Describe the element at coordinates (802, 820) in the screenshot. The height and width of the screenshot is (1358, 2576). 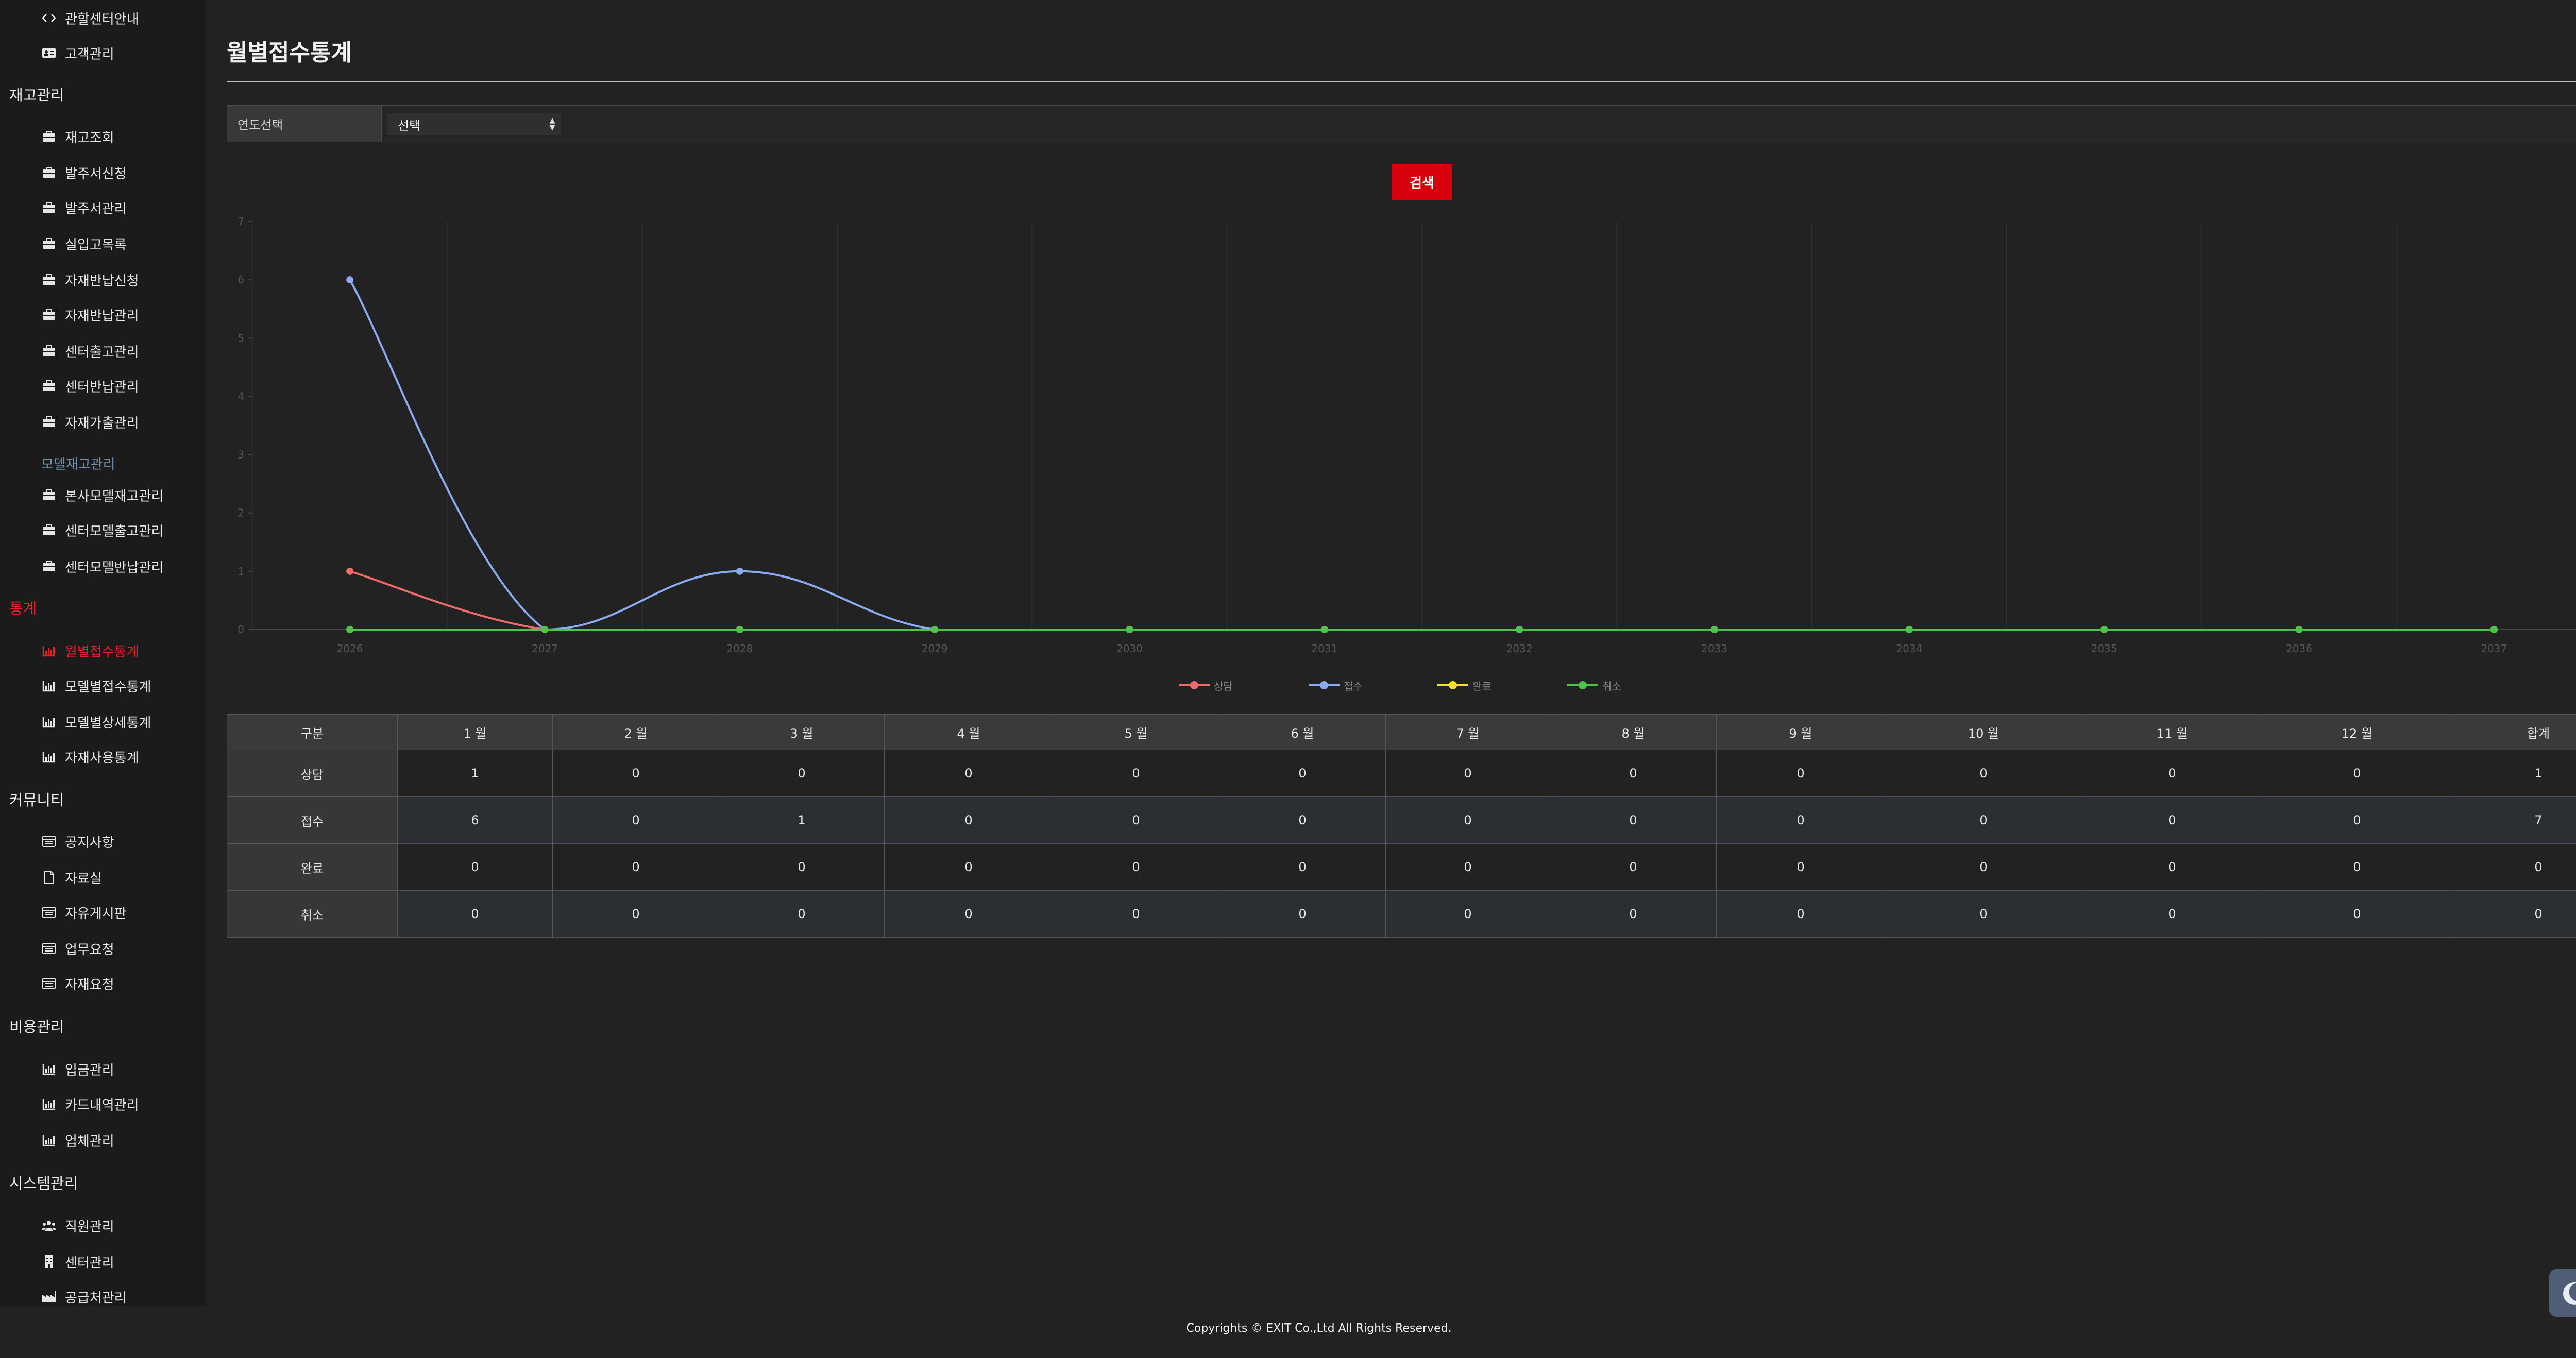
I see `table-cell: 1` at that location.